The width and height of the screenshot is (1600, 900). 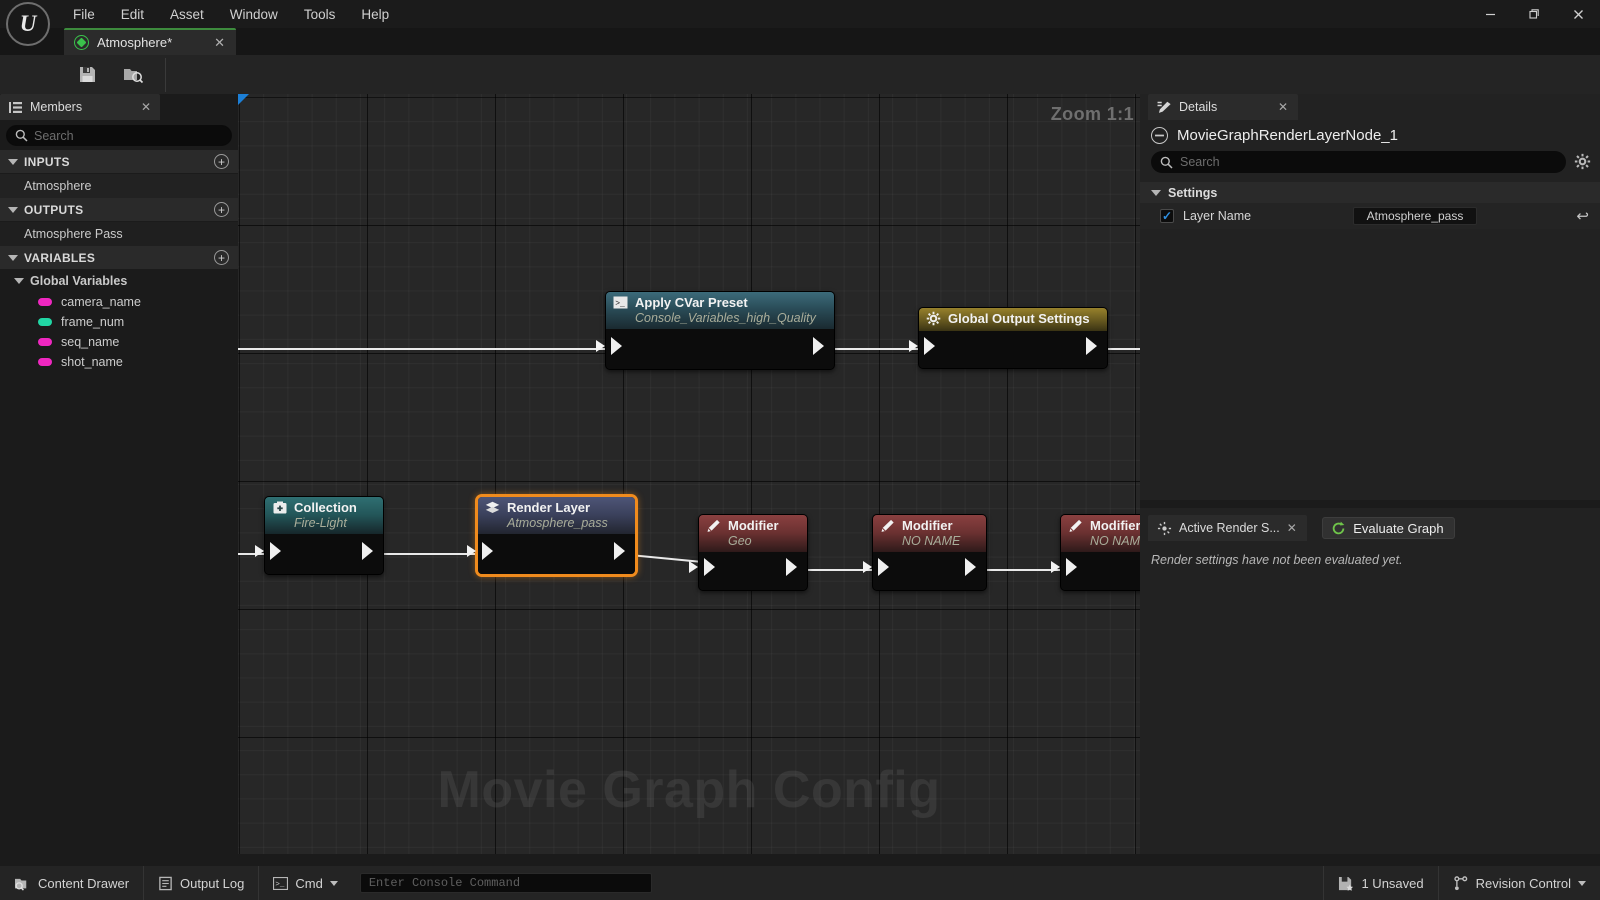 What do you see at coordinates (1287, 135) in the screenshot?
I see `details-object-name: MovieGraphRenderLayerNode_1` at bounding box center [1287, 135].